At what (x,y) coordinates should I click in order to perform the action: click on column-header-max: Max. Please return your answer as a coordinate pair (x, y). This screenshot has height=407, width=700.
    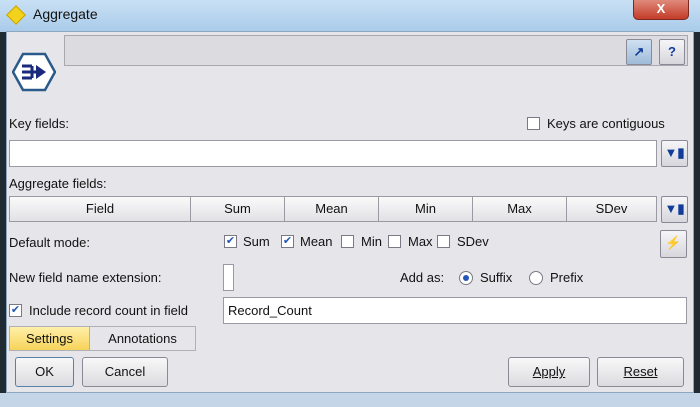
    Looking at the image, I should click on (519, 209).